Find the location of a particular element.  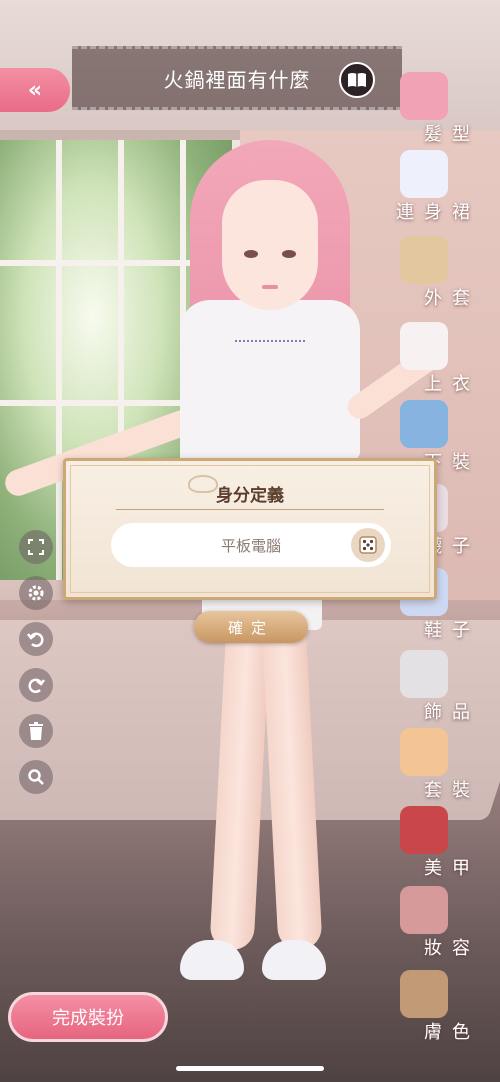

category-item: 美甲 is located at coordinates (441, 842).